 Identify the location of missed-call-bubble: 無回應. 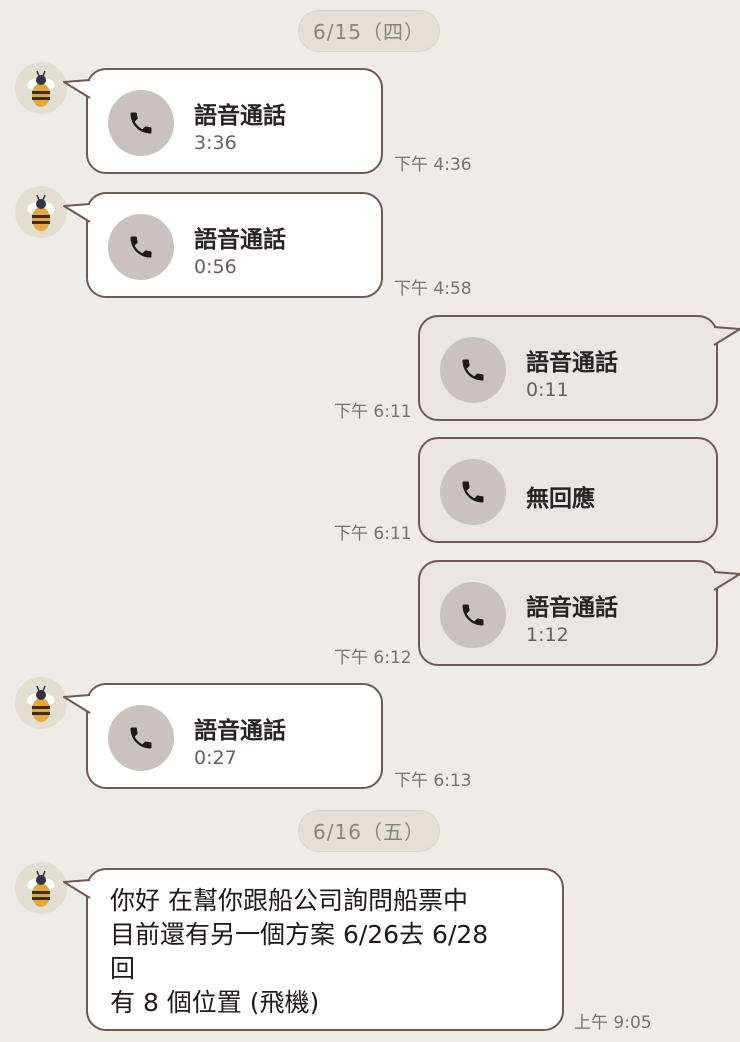
(568, 490).